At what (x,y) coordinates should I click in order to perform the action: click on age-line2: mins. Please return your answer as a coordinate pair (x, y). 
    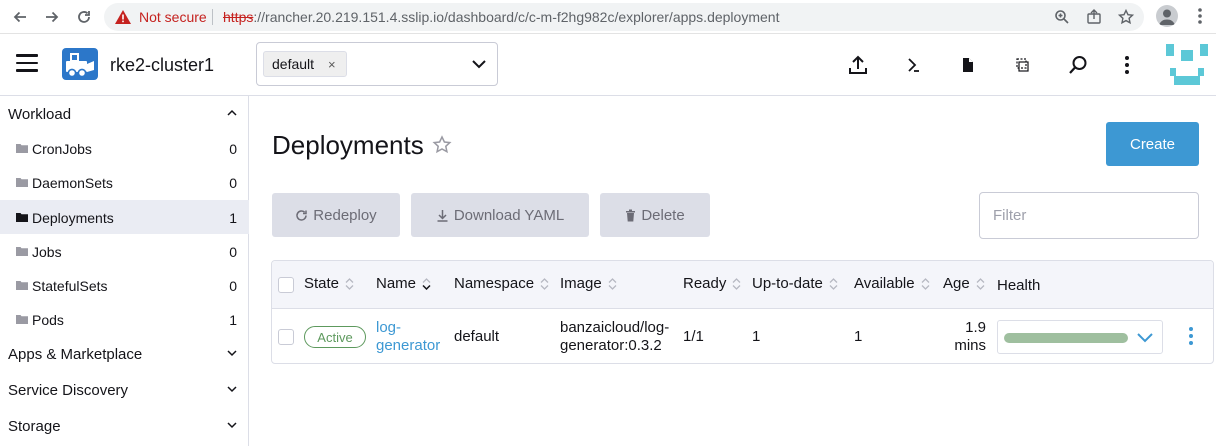
    Looking at the image, I should click on (970, 345).